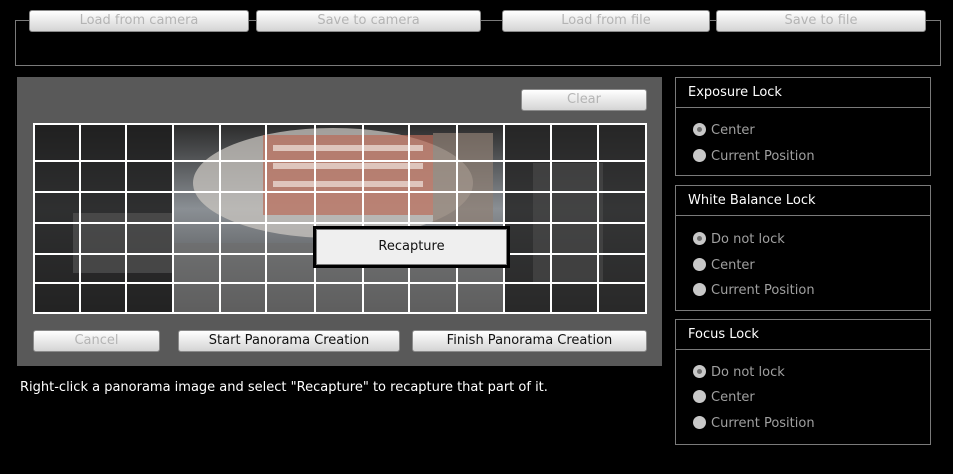 This screenshot has width=953, height=474. What do you see at coordinates (803, 335) in the screenshot?
I see `focus-lock-title: Focus Lock` at bounding box center [803, 335].